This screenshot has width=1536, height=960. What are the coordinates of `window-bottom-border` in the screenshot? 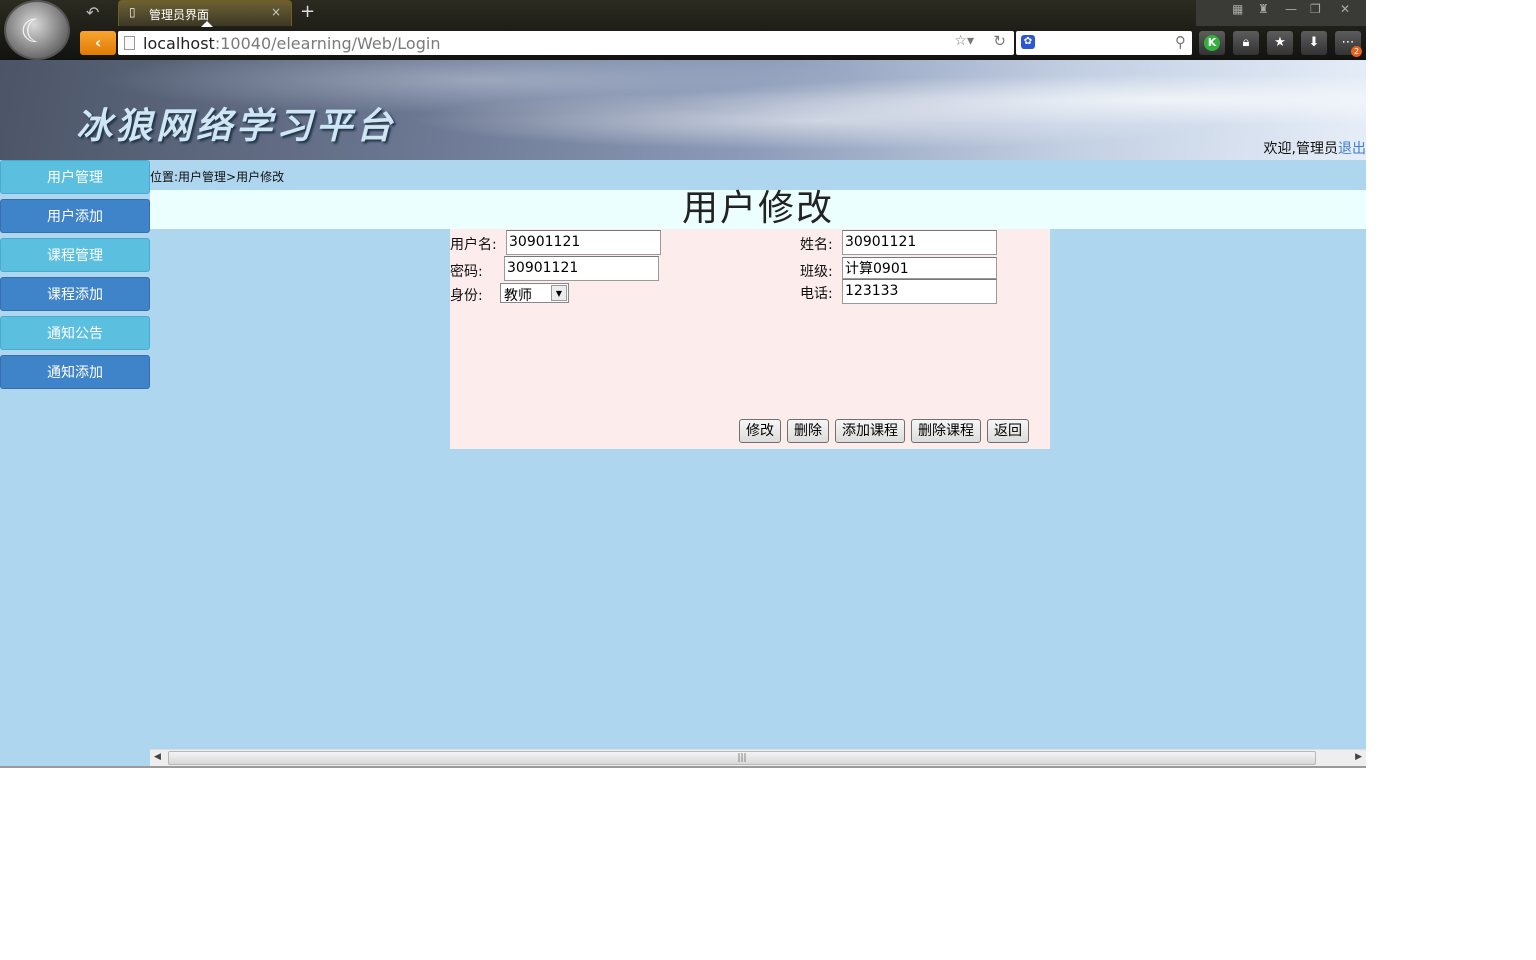 It's located at (683, 767).